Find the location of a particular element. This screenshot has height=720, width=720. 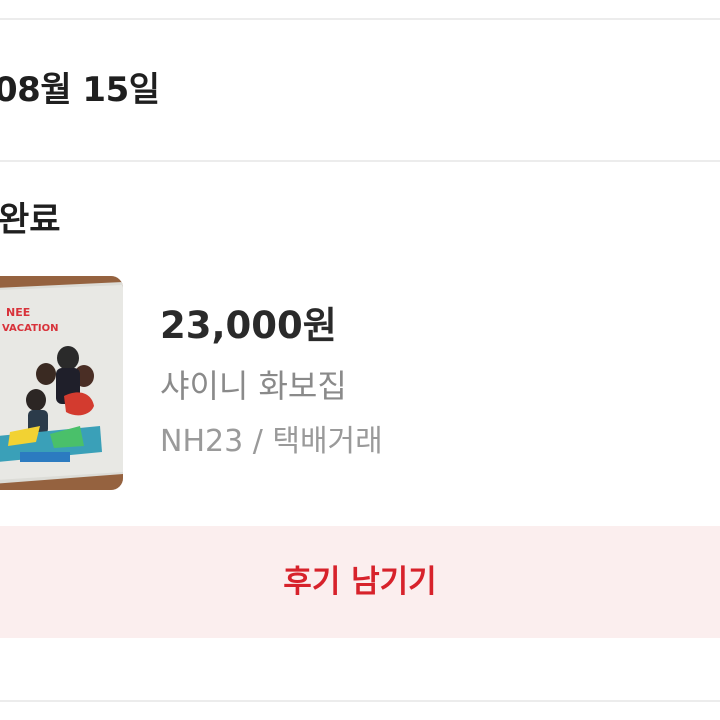

transaction-date: 08월 15일 is located at coordinates (80, 90).